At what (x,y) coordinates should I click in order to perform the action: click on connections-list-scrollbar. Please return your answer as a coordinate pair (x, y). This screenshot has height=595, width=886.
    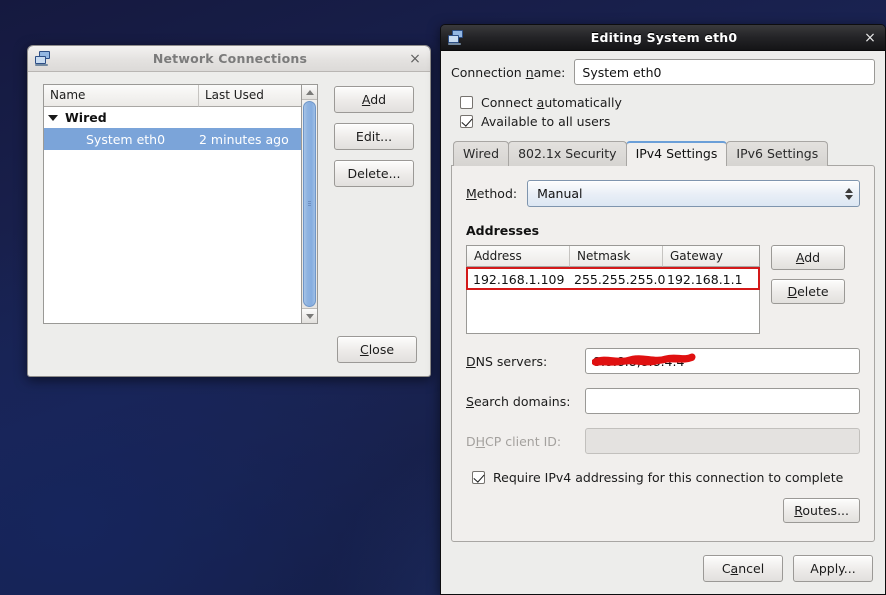
    Looking at the image, I should click on (309, 204).